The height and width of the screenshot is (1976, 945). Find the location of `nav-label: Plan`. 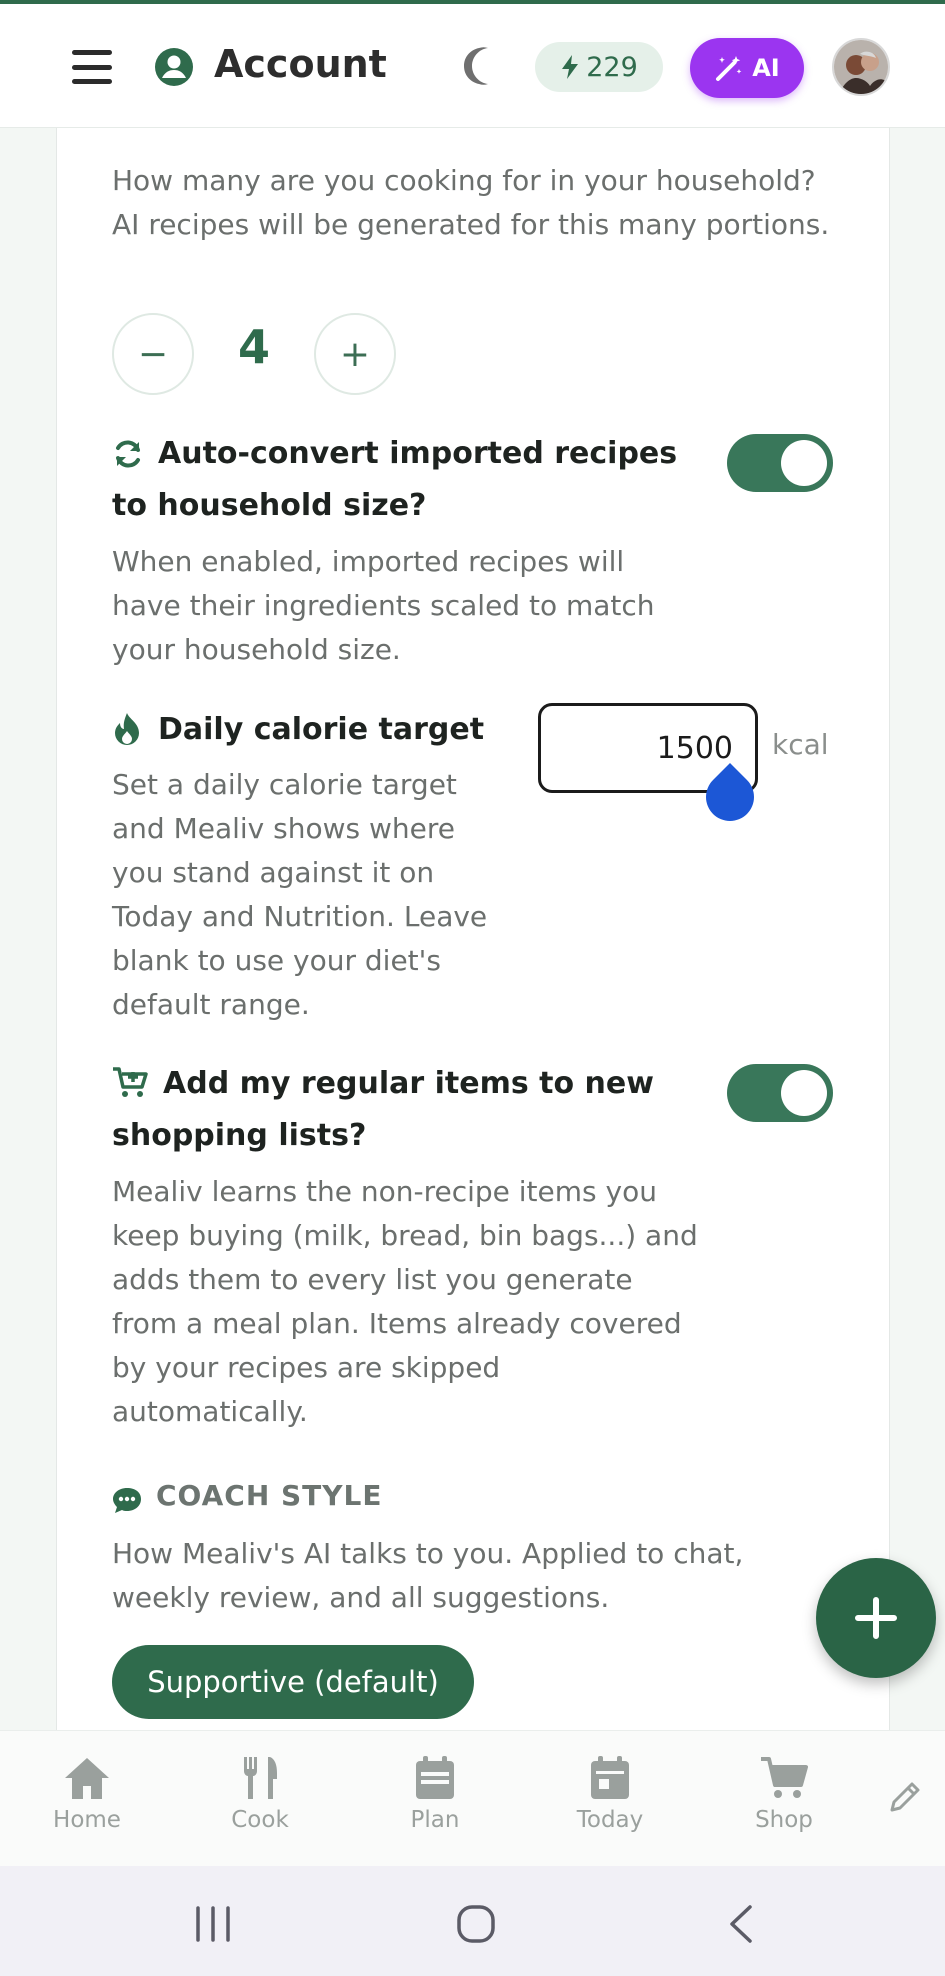

nav-label: Plan is located at coordinates (435, 1820).